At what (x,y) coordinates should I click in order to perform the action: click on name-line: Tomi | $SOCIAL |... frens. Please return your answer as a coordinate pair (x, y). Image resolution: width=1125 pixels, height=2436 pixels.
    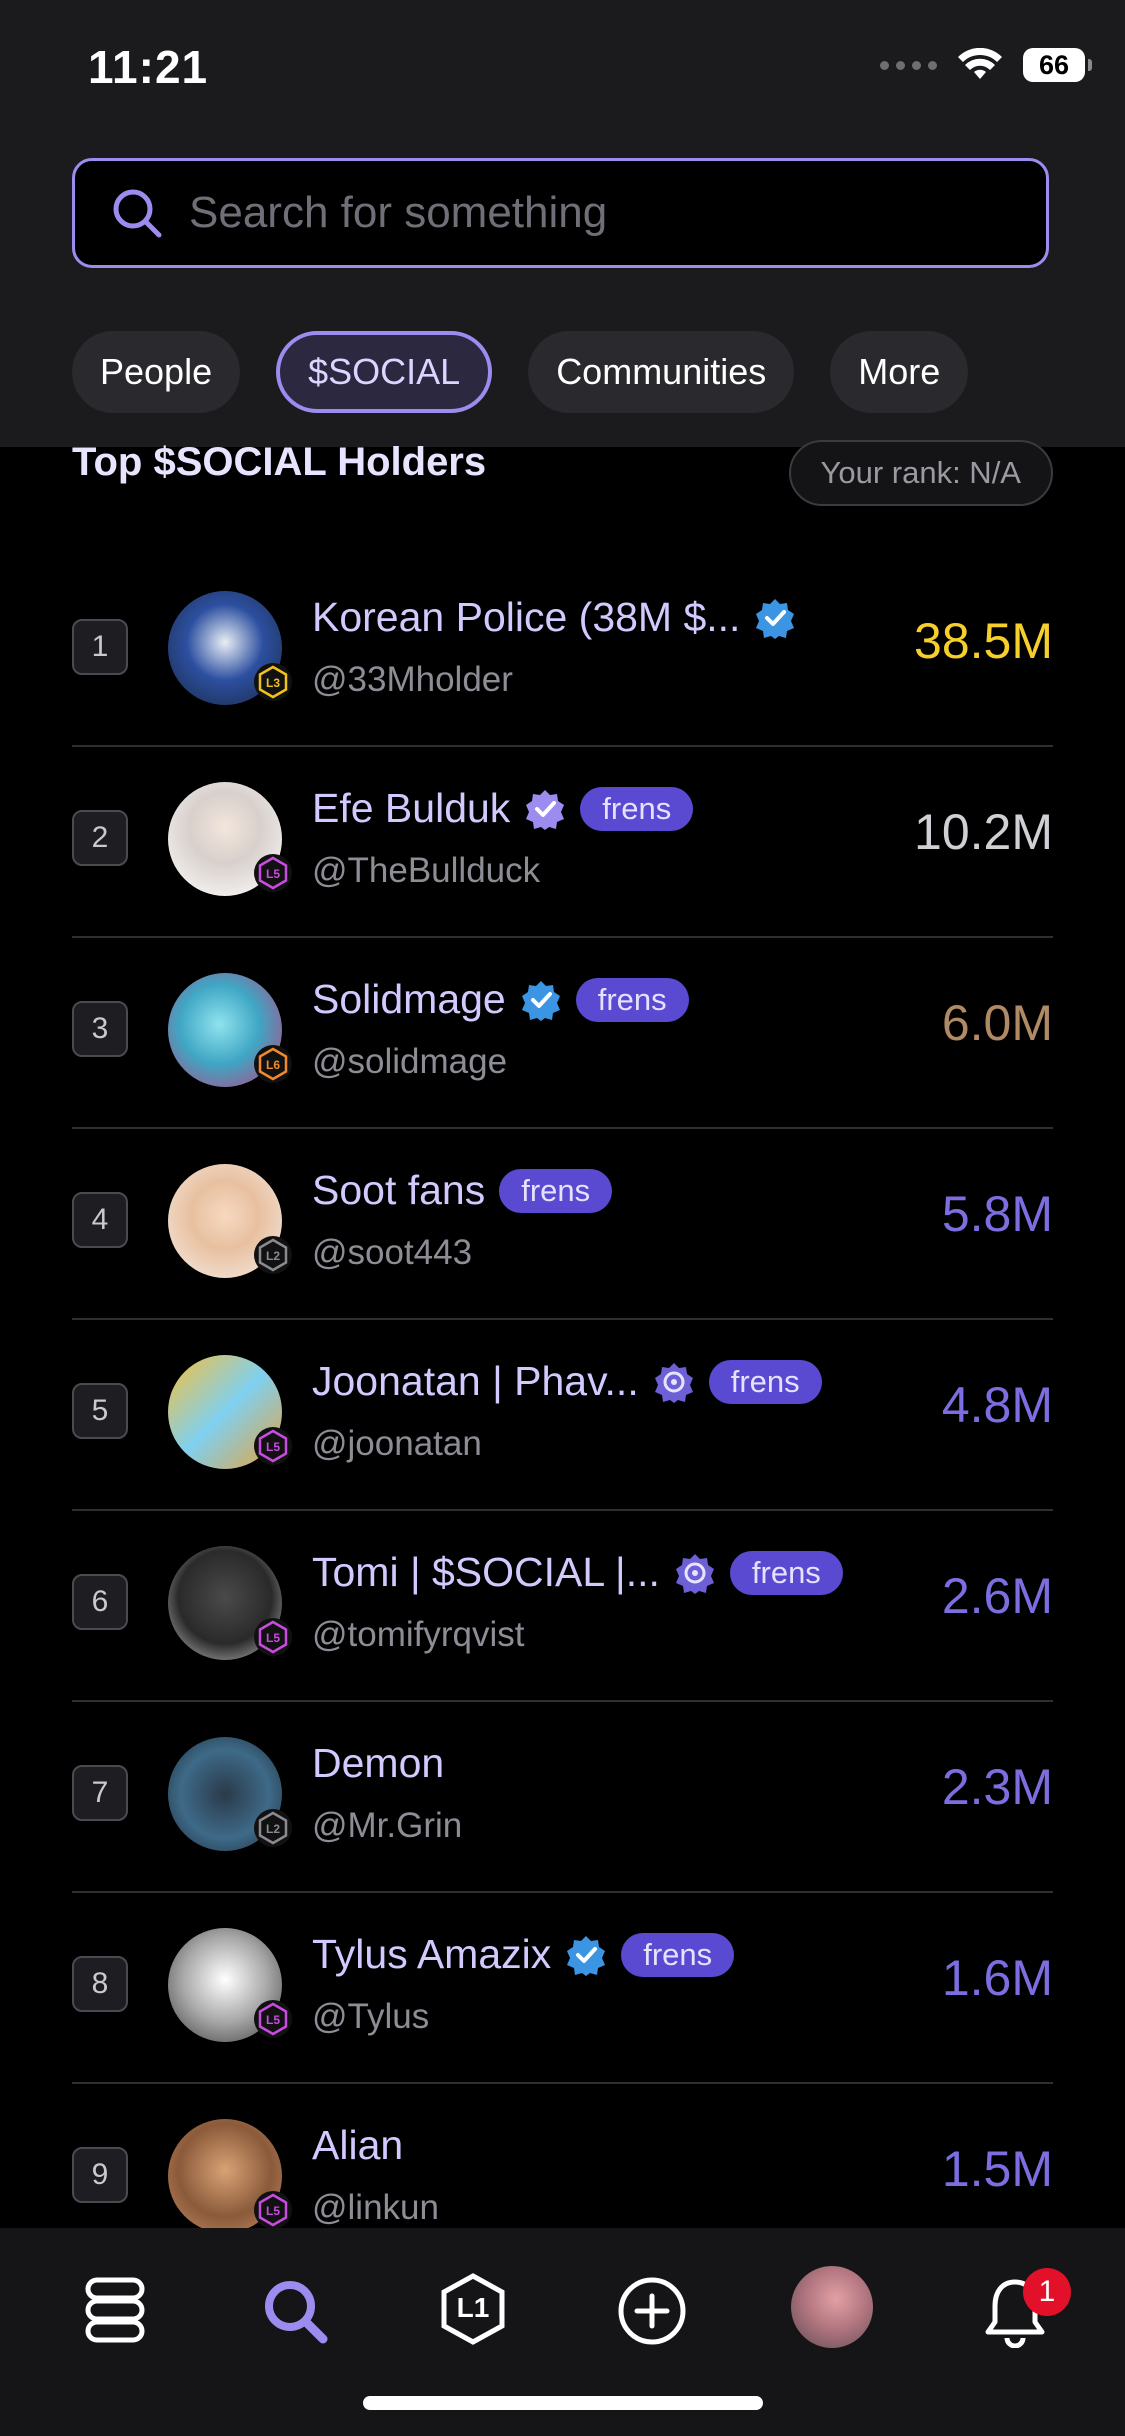
    Looking at the image, I should click on (577, 1572).